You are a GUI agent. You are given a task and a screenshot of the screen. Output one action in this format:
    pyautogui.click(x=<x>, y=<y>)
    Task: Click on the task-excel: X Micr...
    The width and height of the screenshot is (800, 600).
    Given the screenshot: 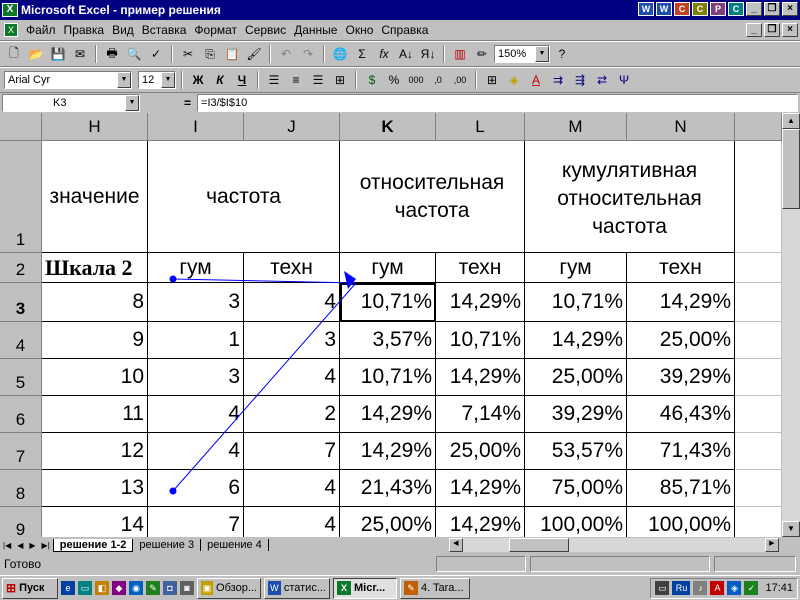 What is the action you would take?
    pyautogui.click(x=365, y=588)
    